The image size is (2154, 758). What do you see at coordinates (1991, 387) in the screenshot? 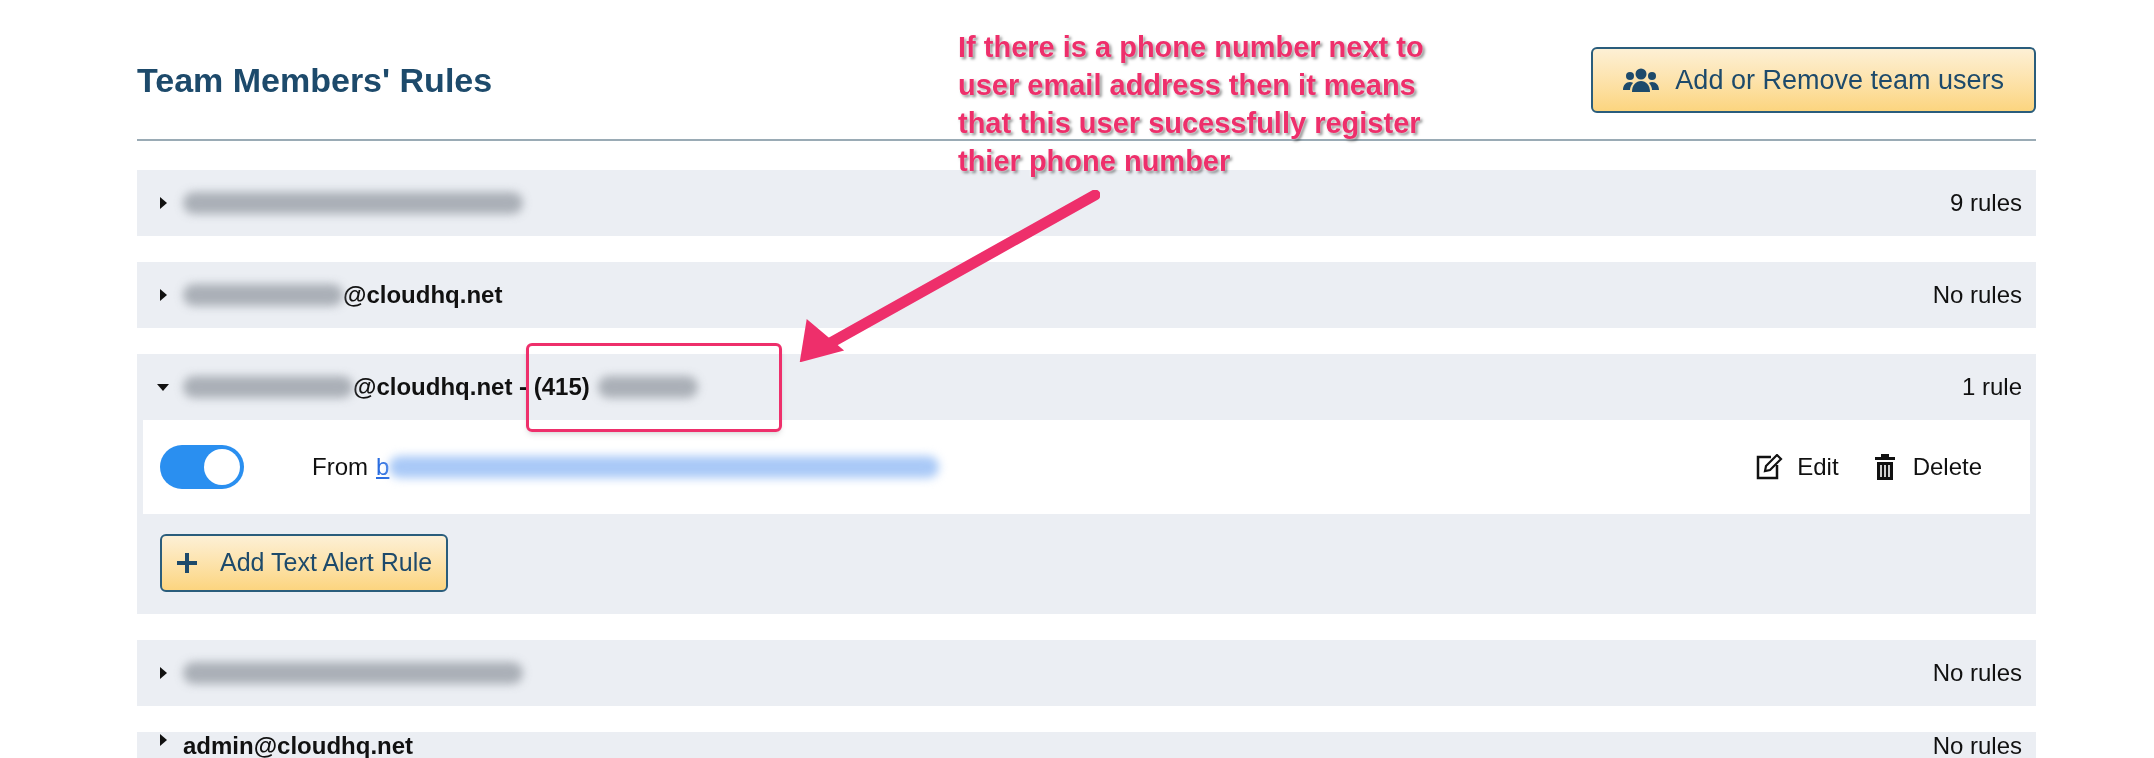
I see `rule-count: 1 rule` at bounding box center [1991, 387].